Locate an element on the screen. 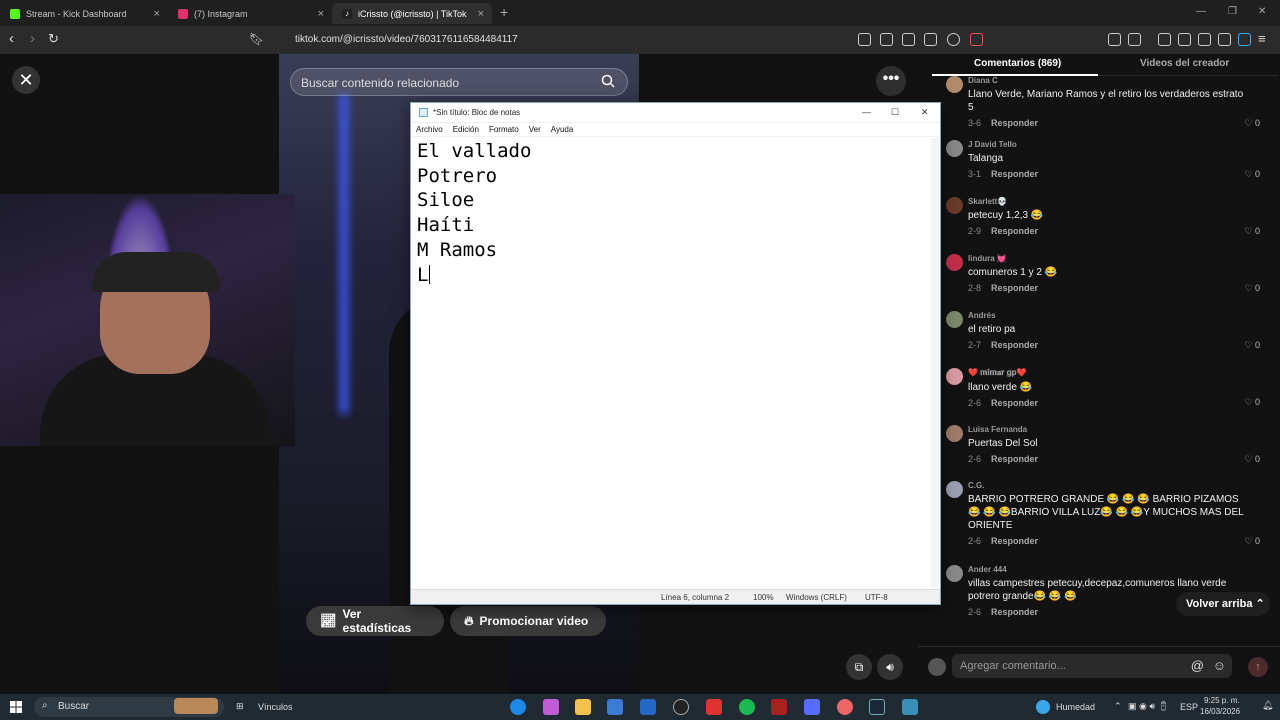 The width and height of the screenshot is (1280, 720). more-options-button: ••• is located at coordinates (891, 81).